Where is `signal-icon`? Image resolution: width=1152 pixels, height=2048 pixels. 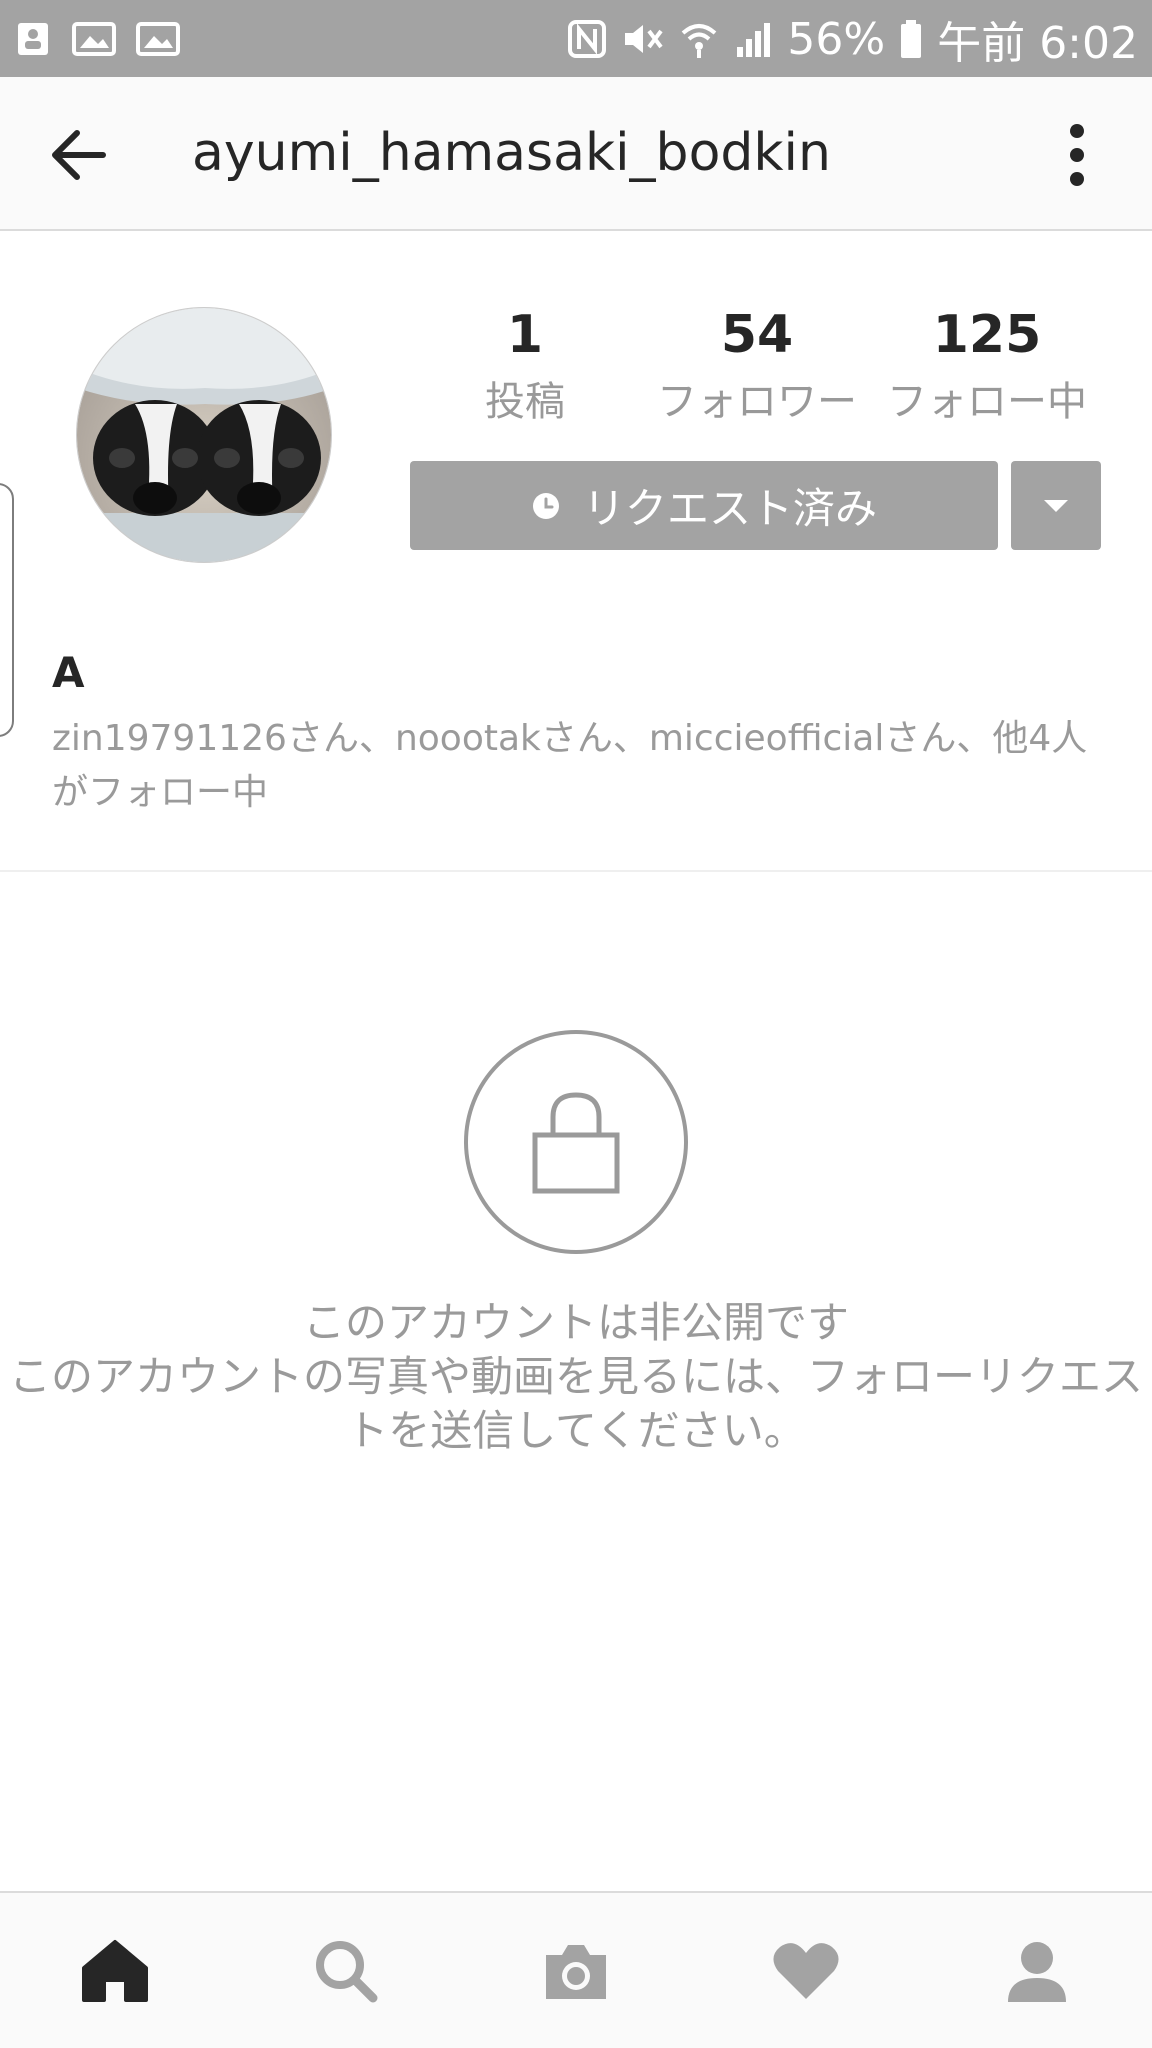
signal-icon is located at coordinates (754, 40).